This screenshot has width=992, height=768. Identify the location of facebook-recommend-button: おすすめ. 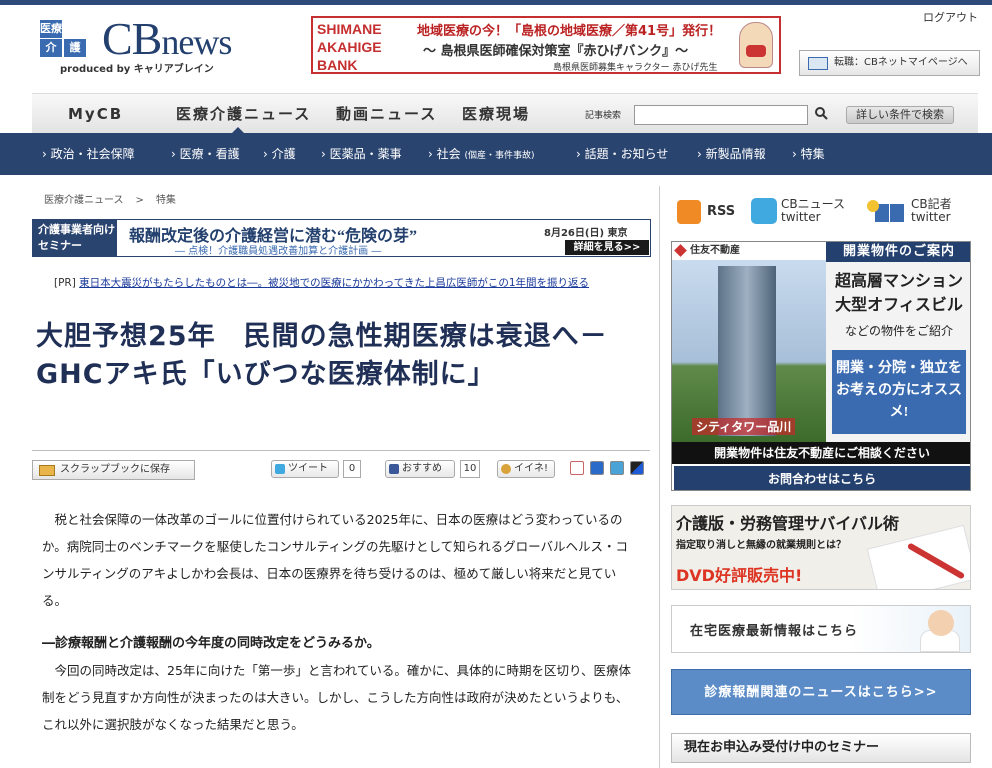
(420, 469).